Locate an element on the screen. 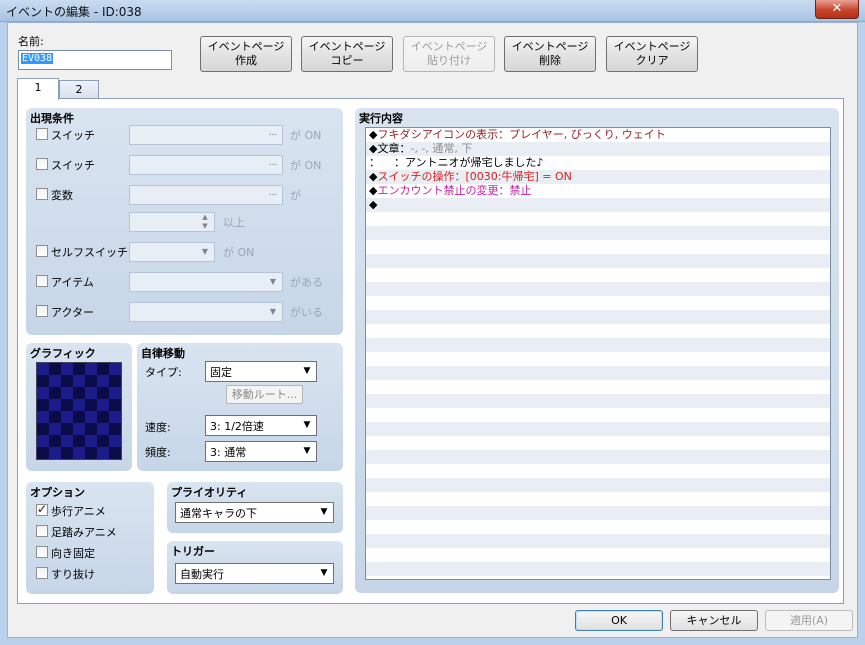 The image size is (865, 645). priority-title: プライオリティ is located at coordinates (209, 492).